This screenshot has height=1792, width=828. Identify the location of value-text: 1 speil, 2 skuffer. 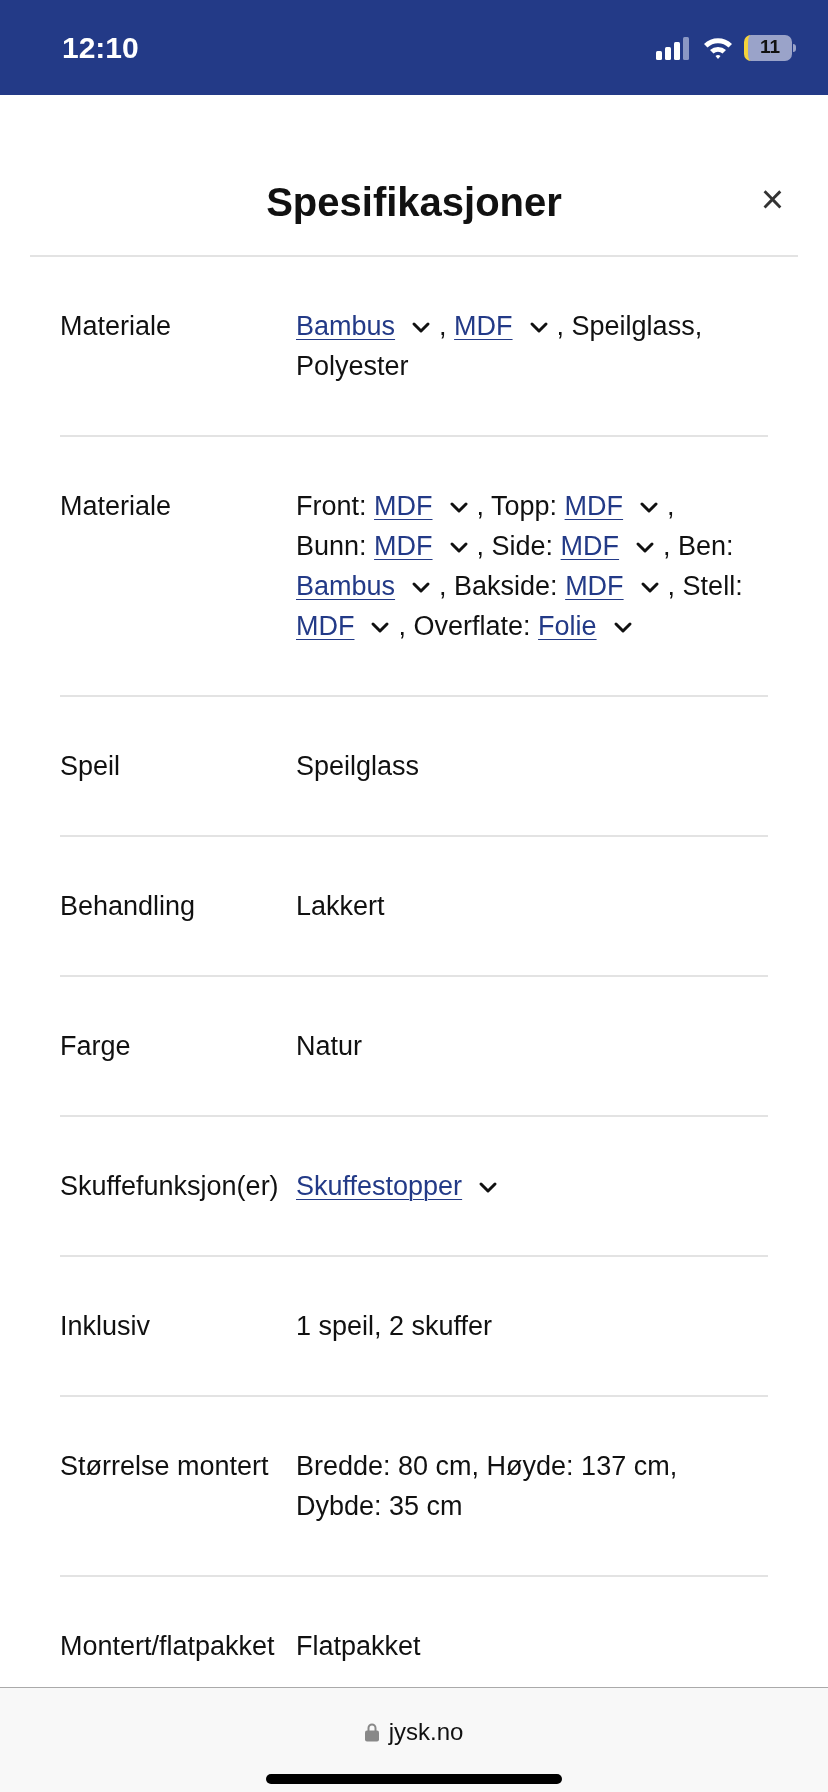
(394, 1326).